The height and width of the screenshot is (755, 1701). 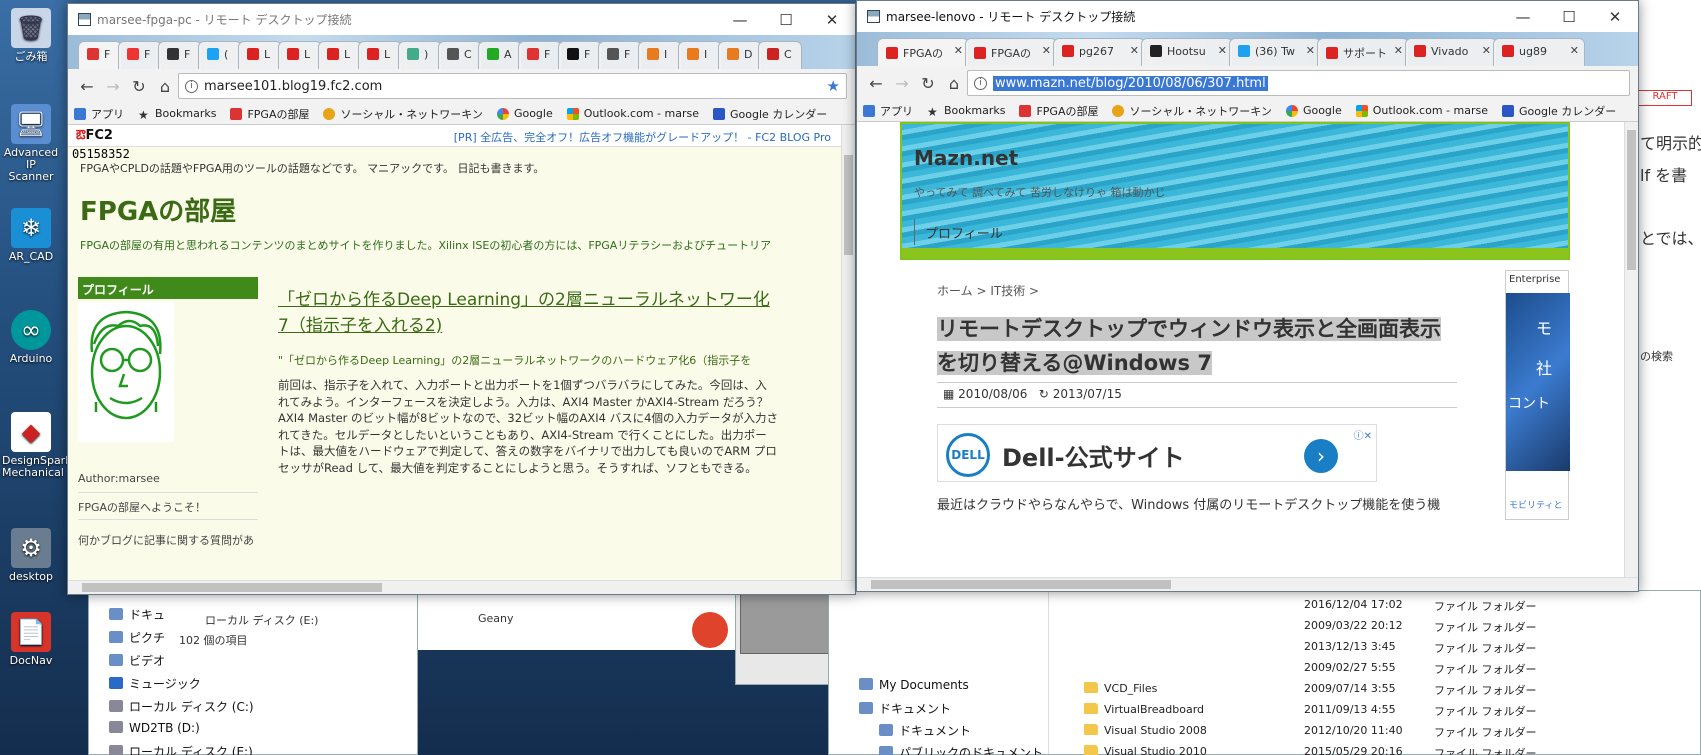 What do you see at coordinates (31, 143) in the screenshot?
I see `desktop-icon-ip-scanner: 🖥 Advanced IP Scanner` at bounding box center [31, 143].